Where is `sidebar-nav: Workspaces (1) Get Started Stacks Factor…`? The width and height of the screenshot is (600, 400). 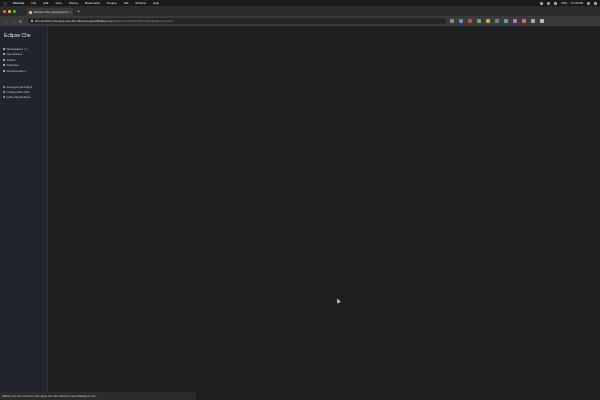
sidebar-nav: Workspaces (1) Get Started Stacks Factor… is located at coordinates (25, 60).